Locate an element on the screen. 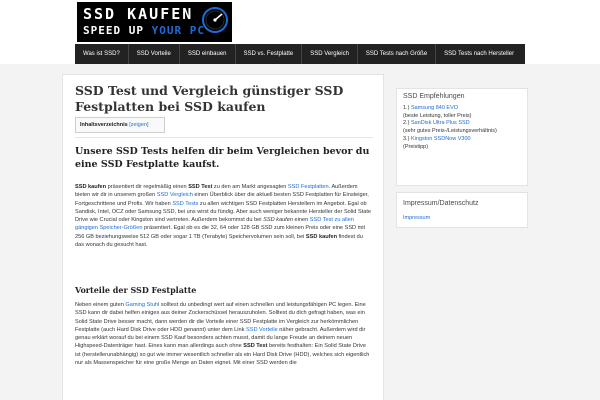 Image resolution: width=600 pixels, height=400 pixels. nav-item-ssd-vs-festplatte: SSD vs. Festplatte is located at coordinates (269, 54).